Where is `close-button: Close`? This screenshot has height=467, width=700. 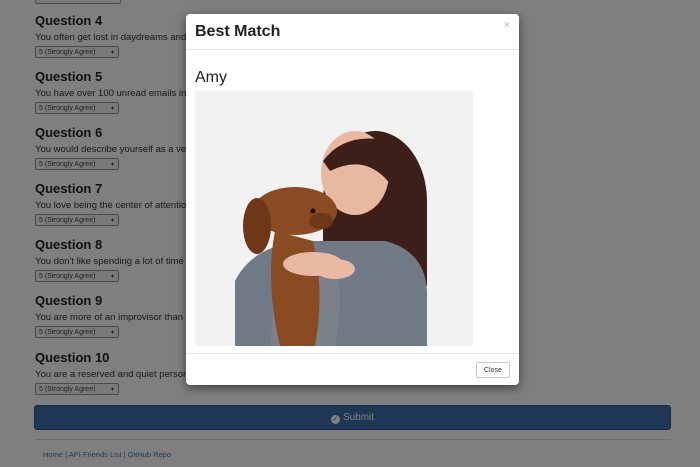
close-button: Close is located at coordinates (493, 370).